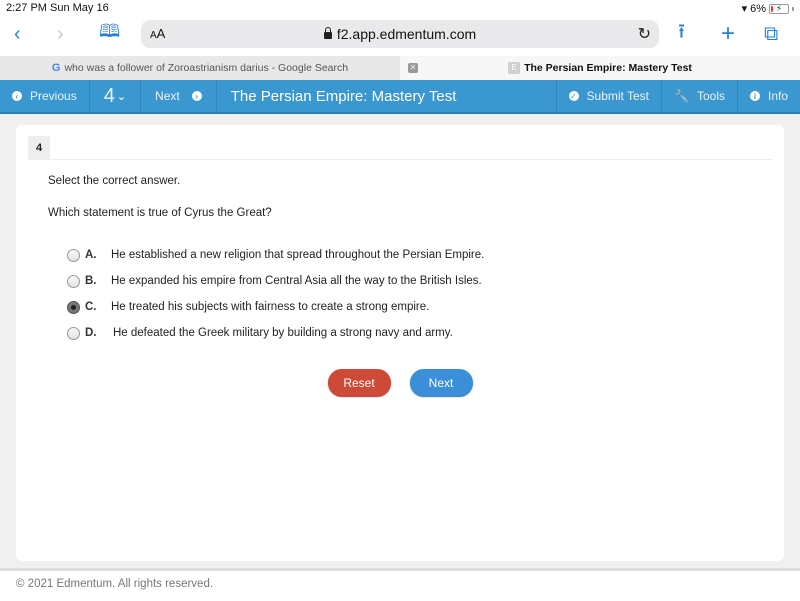 The image size is (800, 601). I want to click on info-label: Info, so click(777, 96).